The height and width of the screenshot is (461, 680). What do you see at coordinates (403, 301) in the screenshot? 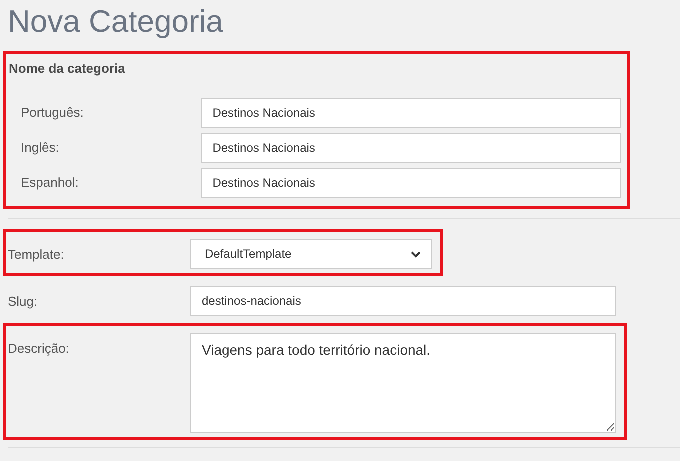
I see `slug-field: destinos-nacionais` at bounding box center [403, 301].